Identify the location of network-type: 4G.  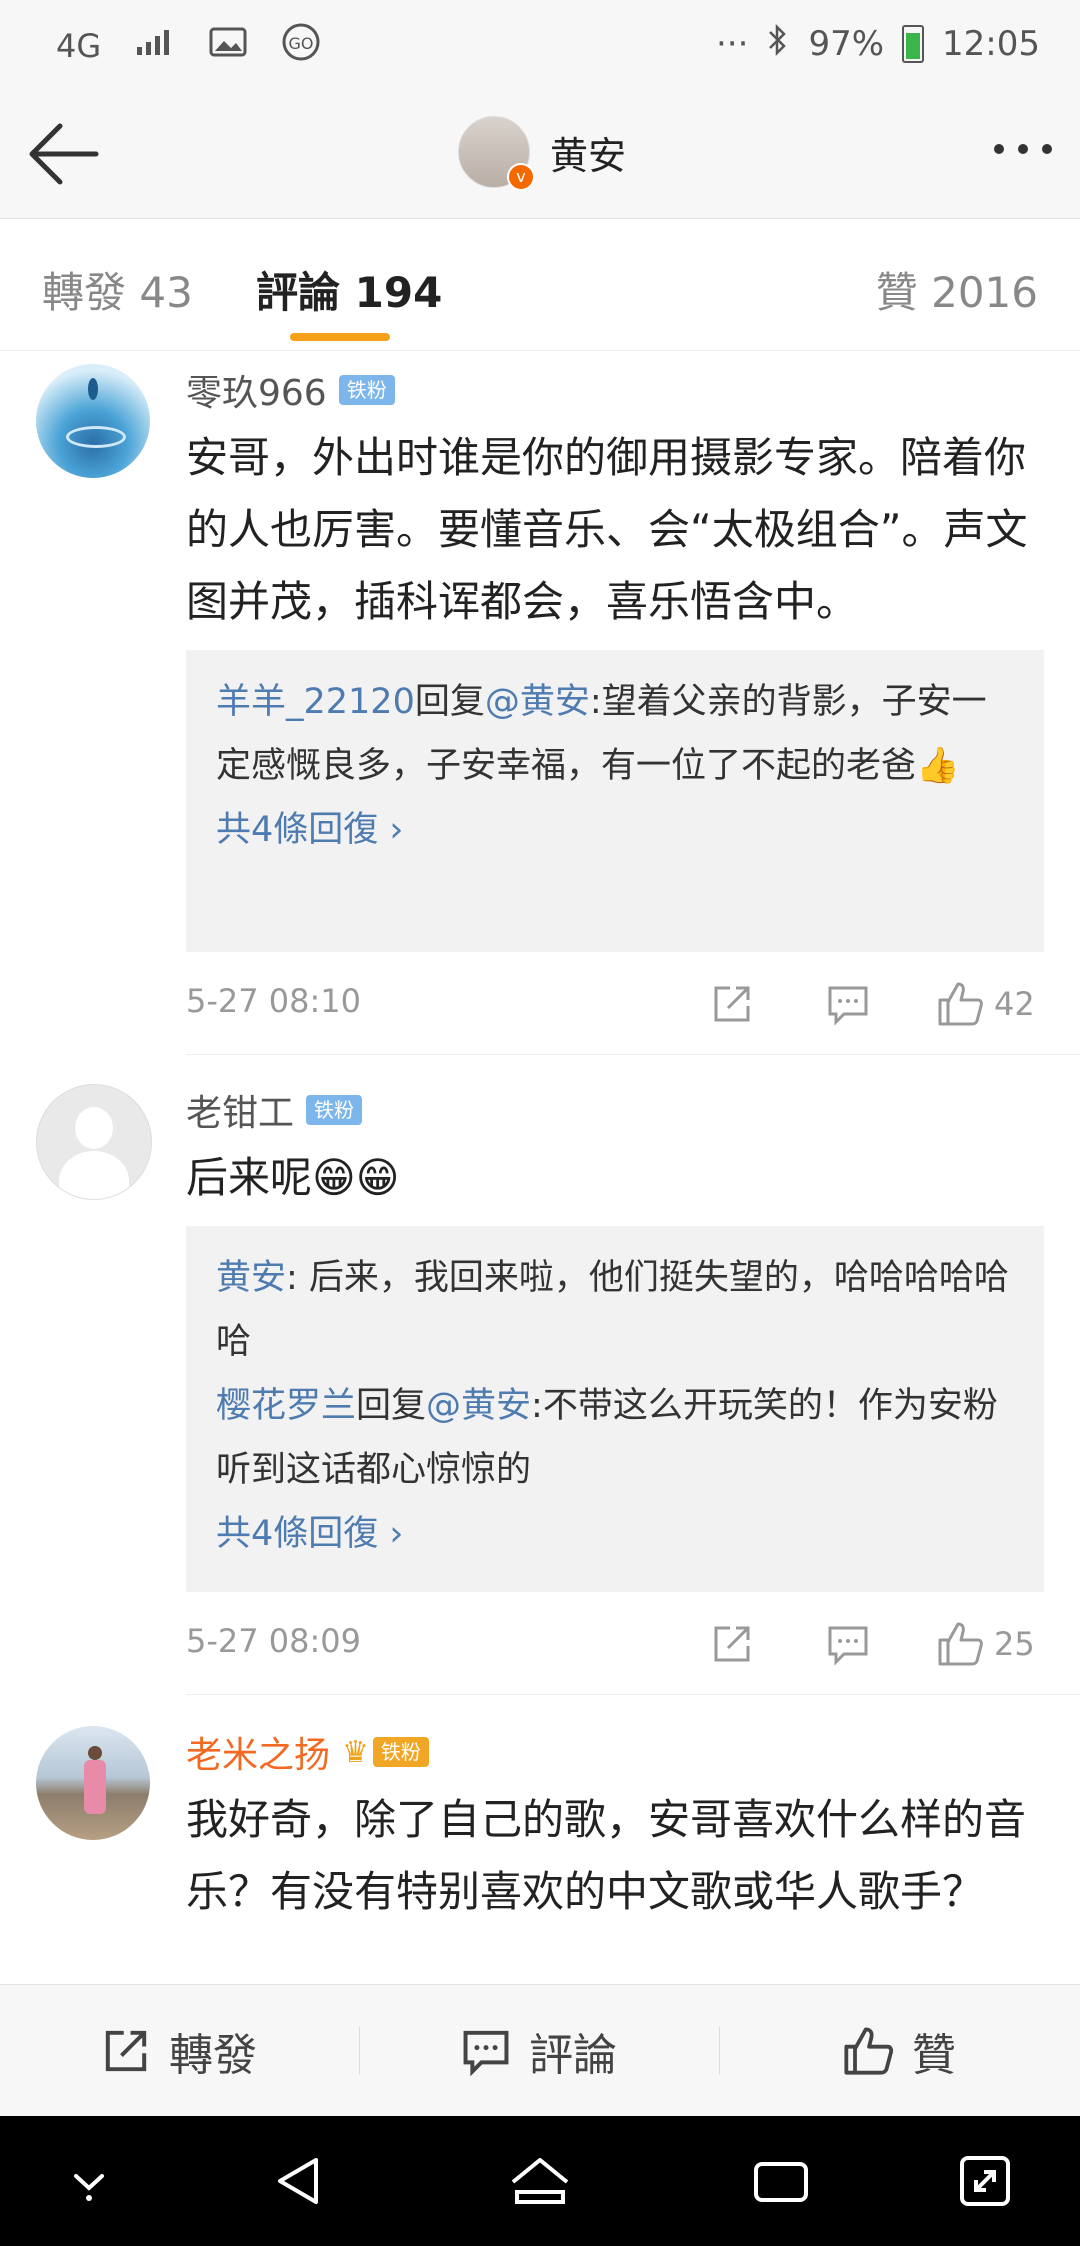
(79, 46).